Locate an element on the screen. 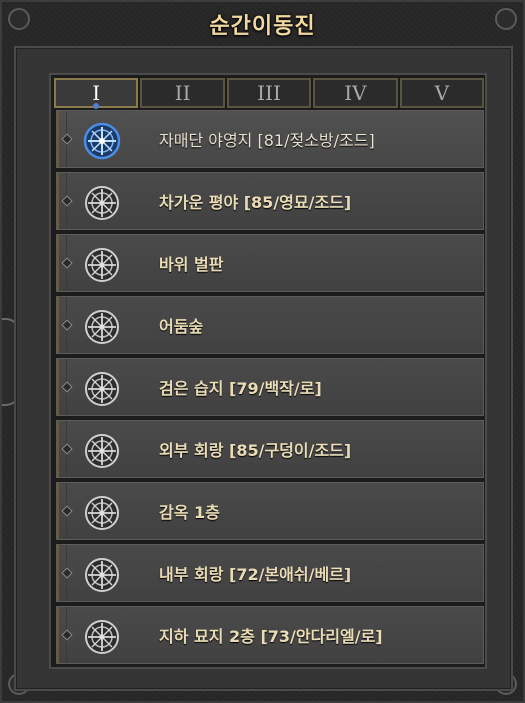 This screenshot has width=525, height=703. act-tabs: I II III IV V is located at coordinates (269, 94).